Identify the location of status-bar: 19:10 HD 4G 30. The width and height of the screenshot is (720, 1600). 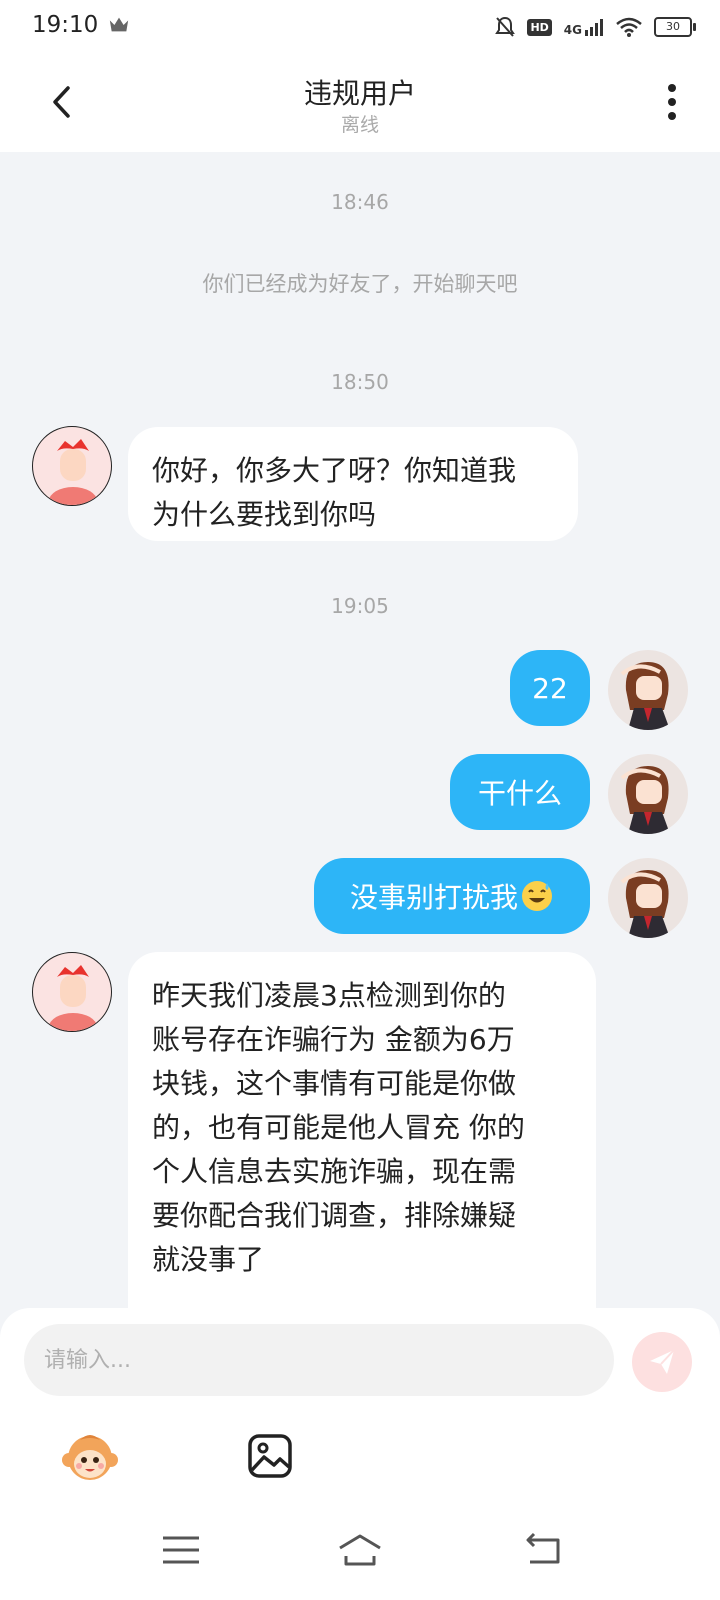
(360, 28).